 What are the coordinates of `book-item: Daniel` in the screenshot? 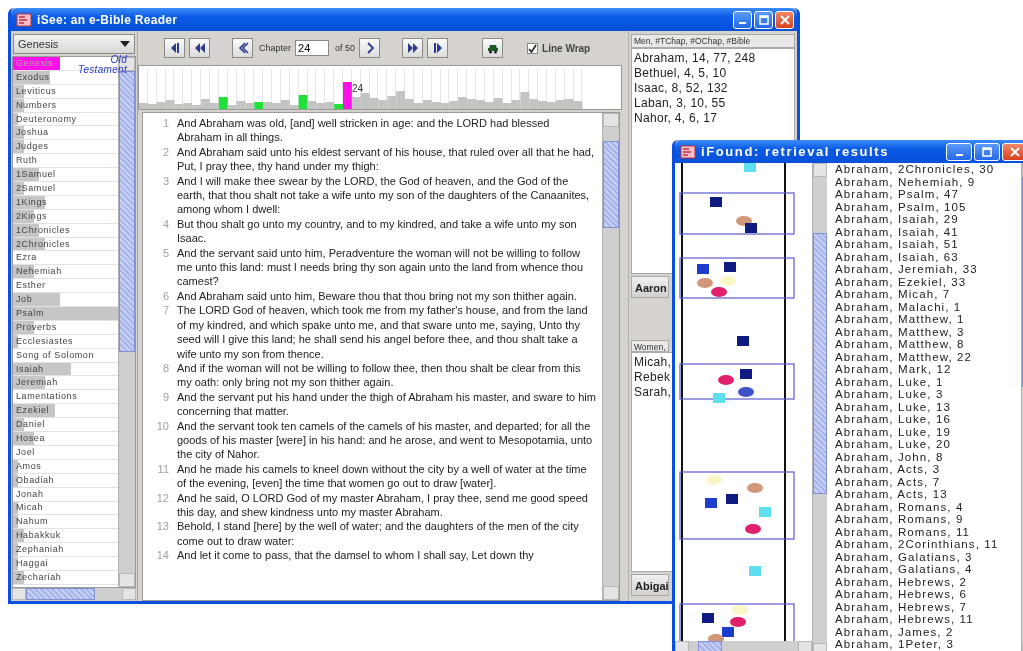 It's located at (29, 425).